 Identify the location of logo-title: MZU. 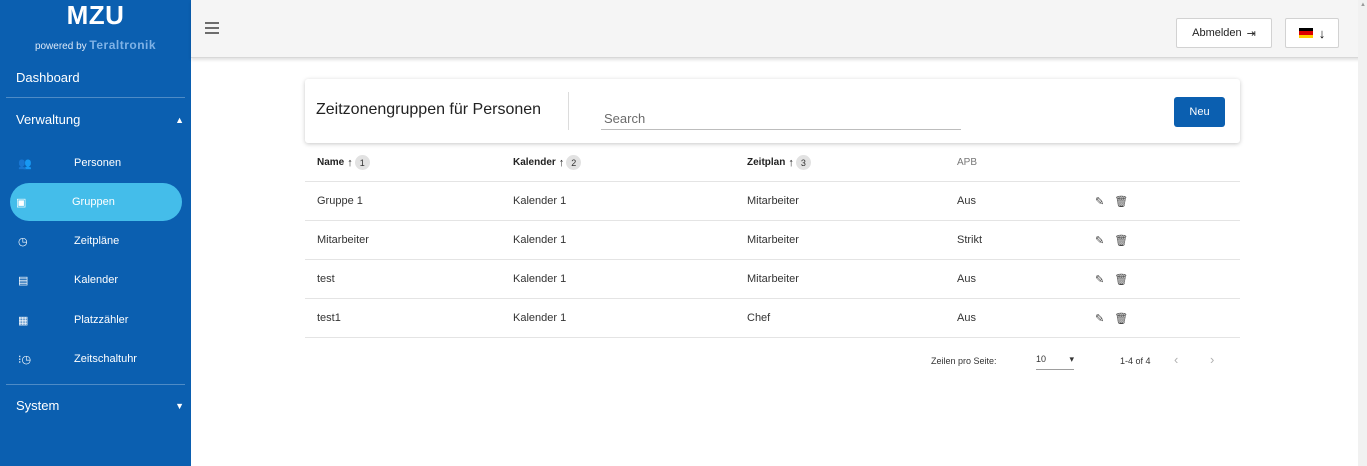
(95, 15).